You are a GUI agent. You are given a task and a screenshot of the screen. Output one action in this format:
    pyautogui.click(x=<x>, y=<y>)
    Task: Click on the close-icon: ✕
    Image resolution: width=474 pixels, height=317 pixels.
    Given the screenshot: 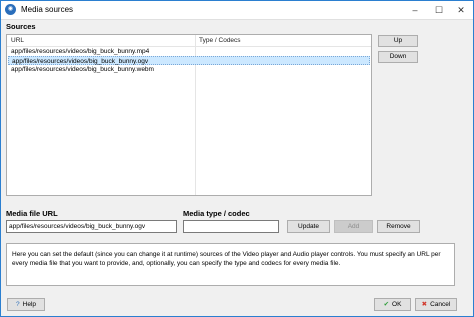 What is the action you would take?
    pyautogui.click(x=460, y=10)
    